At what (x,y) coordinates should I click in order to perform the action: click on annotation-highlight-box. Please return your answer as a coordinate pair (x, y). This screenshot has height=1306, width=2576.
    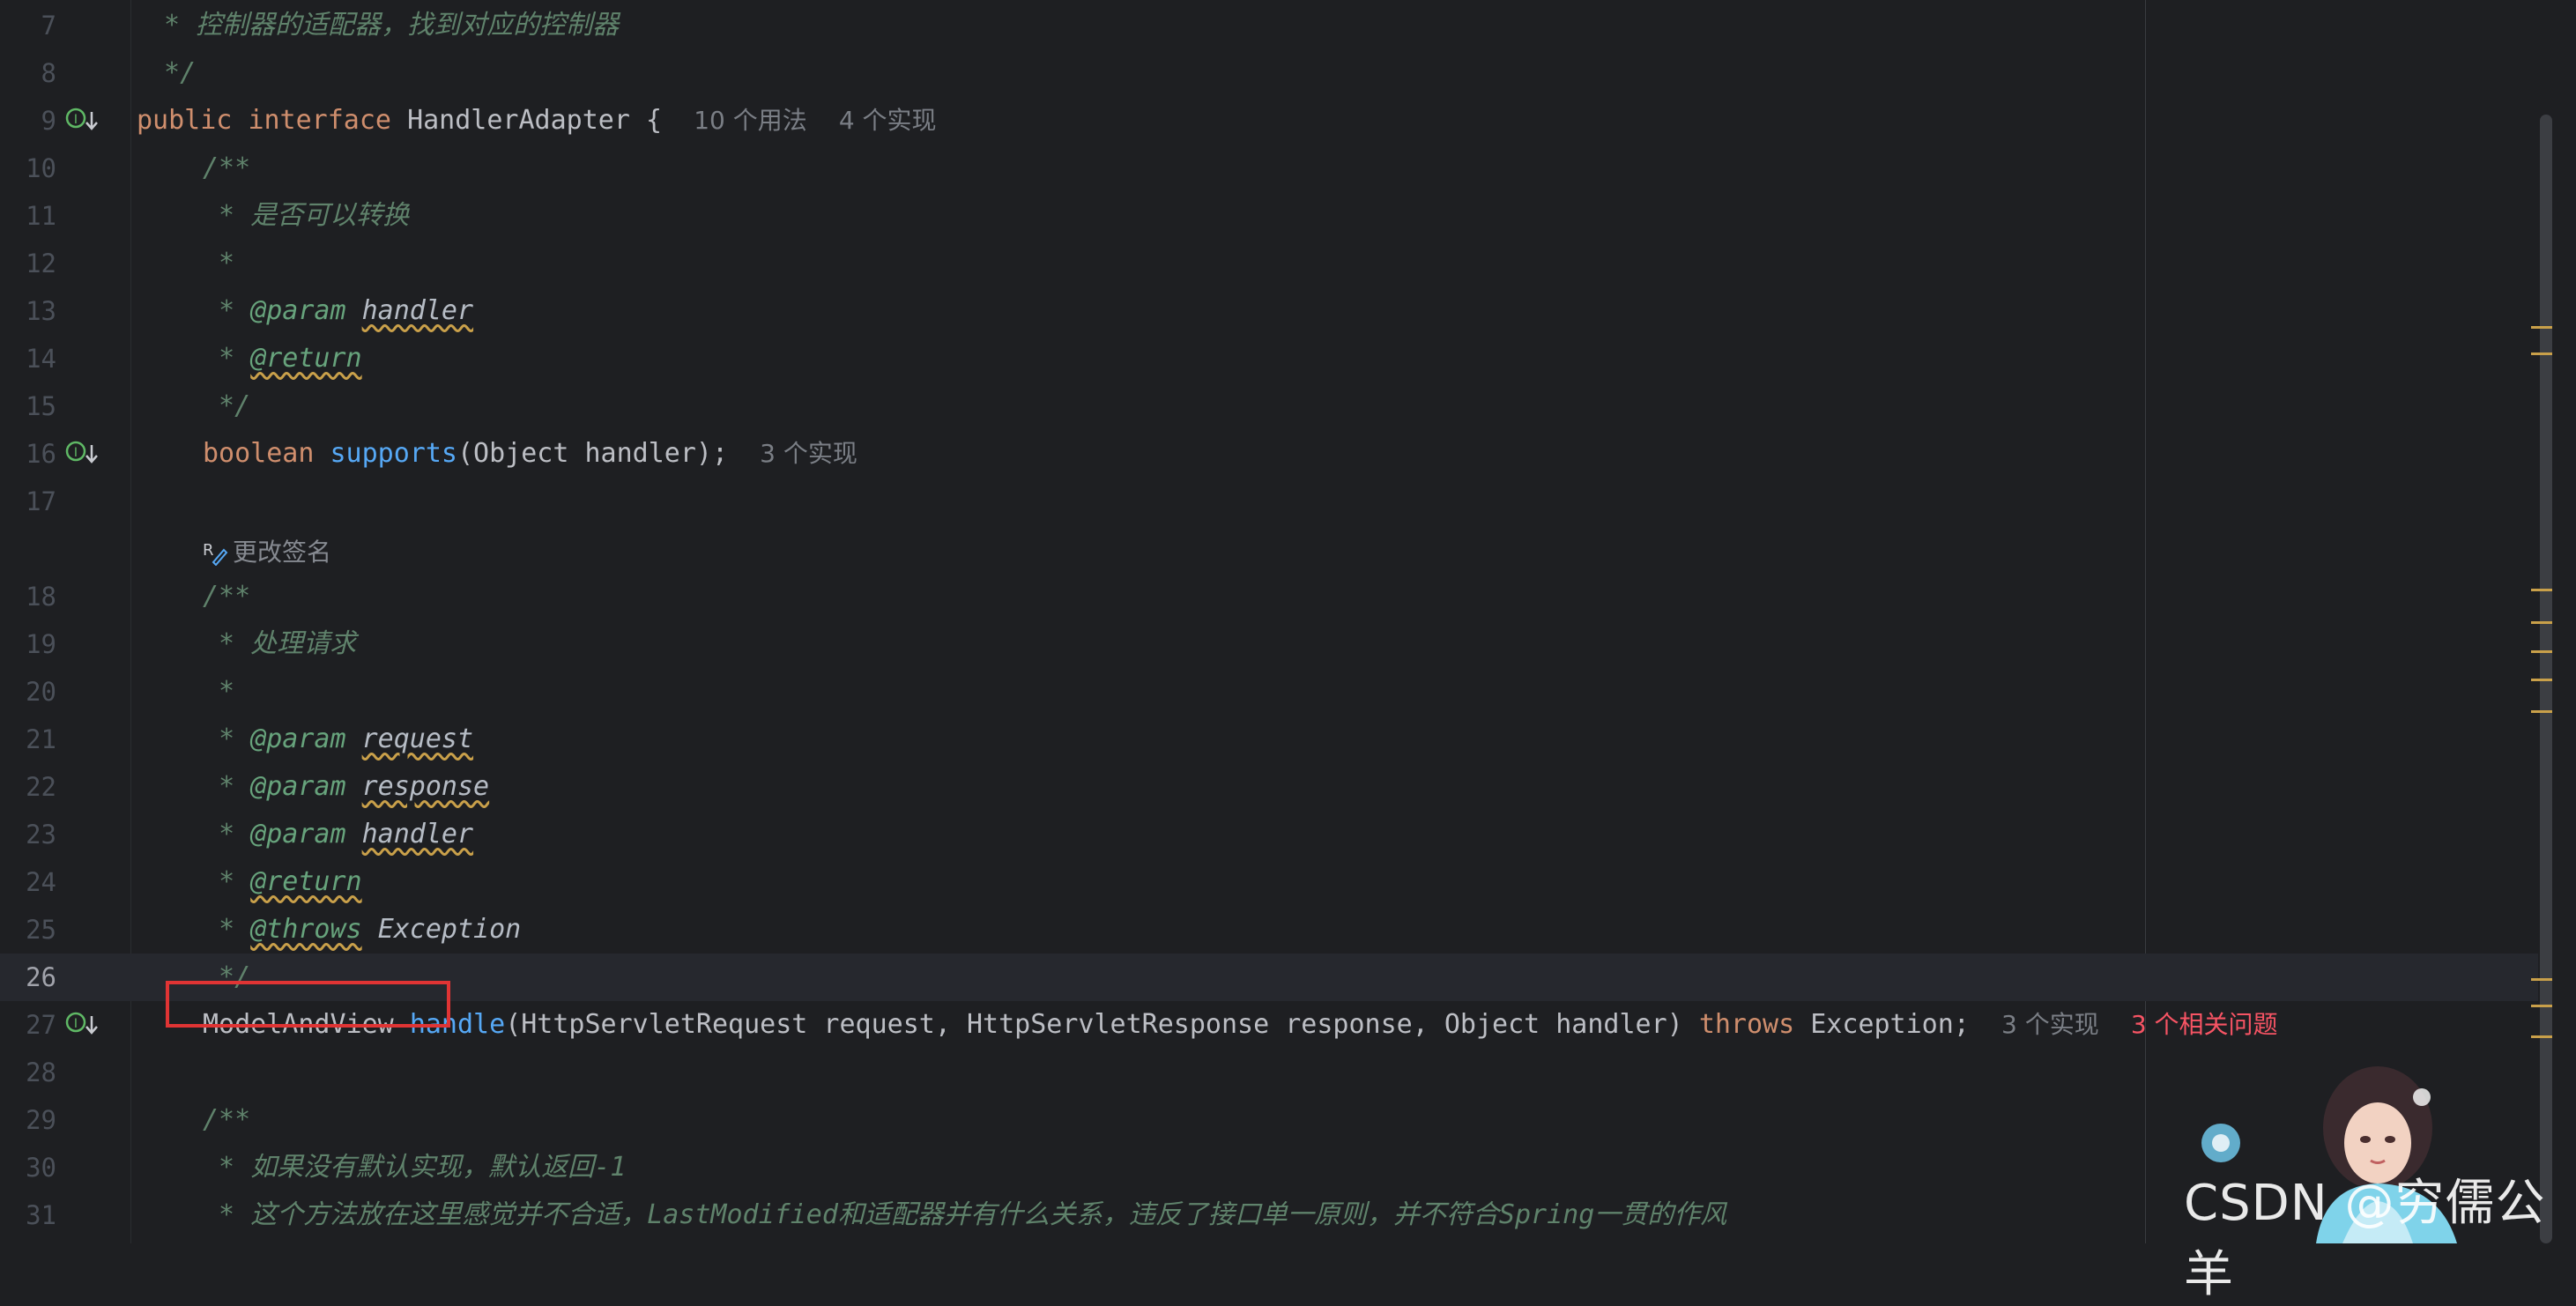
    Looking at the image, I should click on (308, 1004).